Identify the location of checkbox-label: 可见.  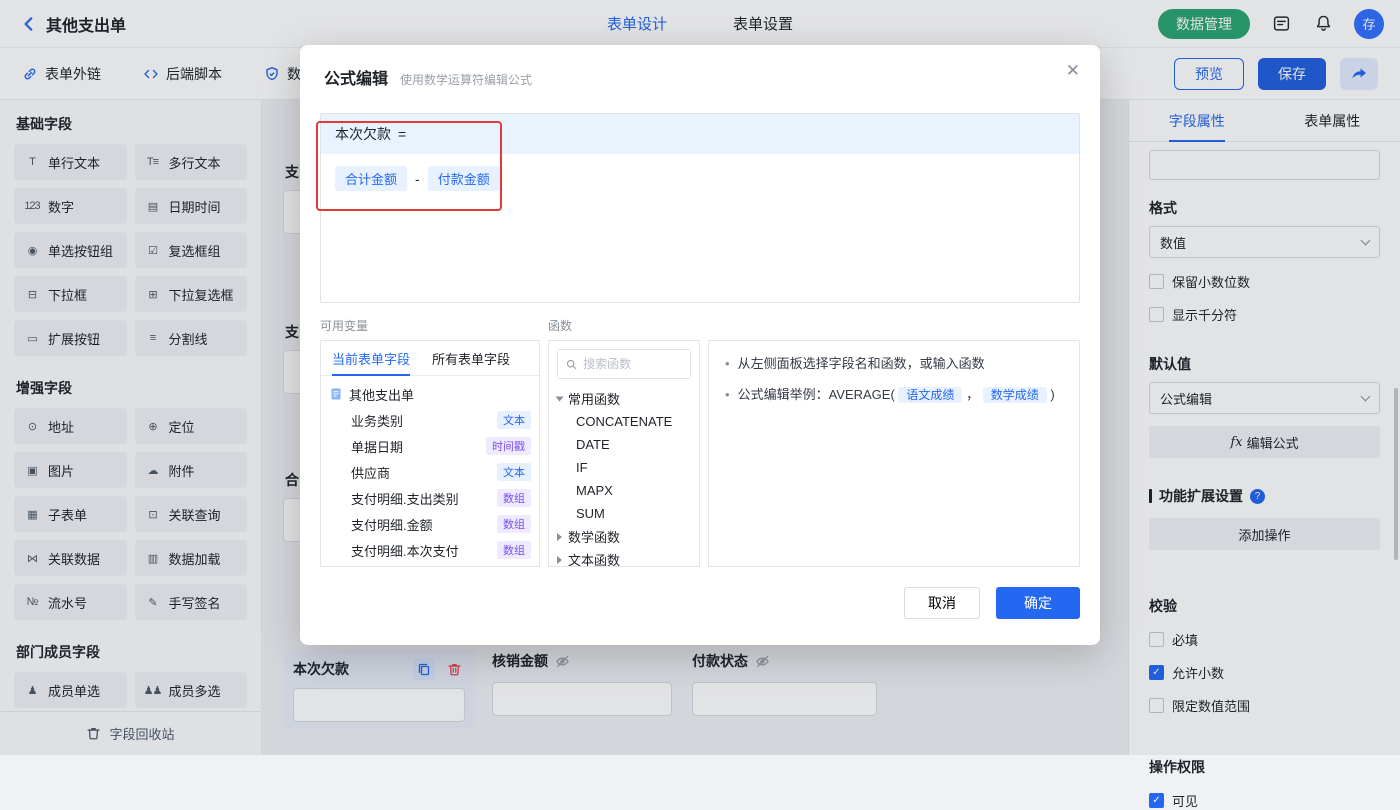
(1185, 800).